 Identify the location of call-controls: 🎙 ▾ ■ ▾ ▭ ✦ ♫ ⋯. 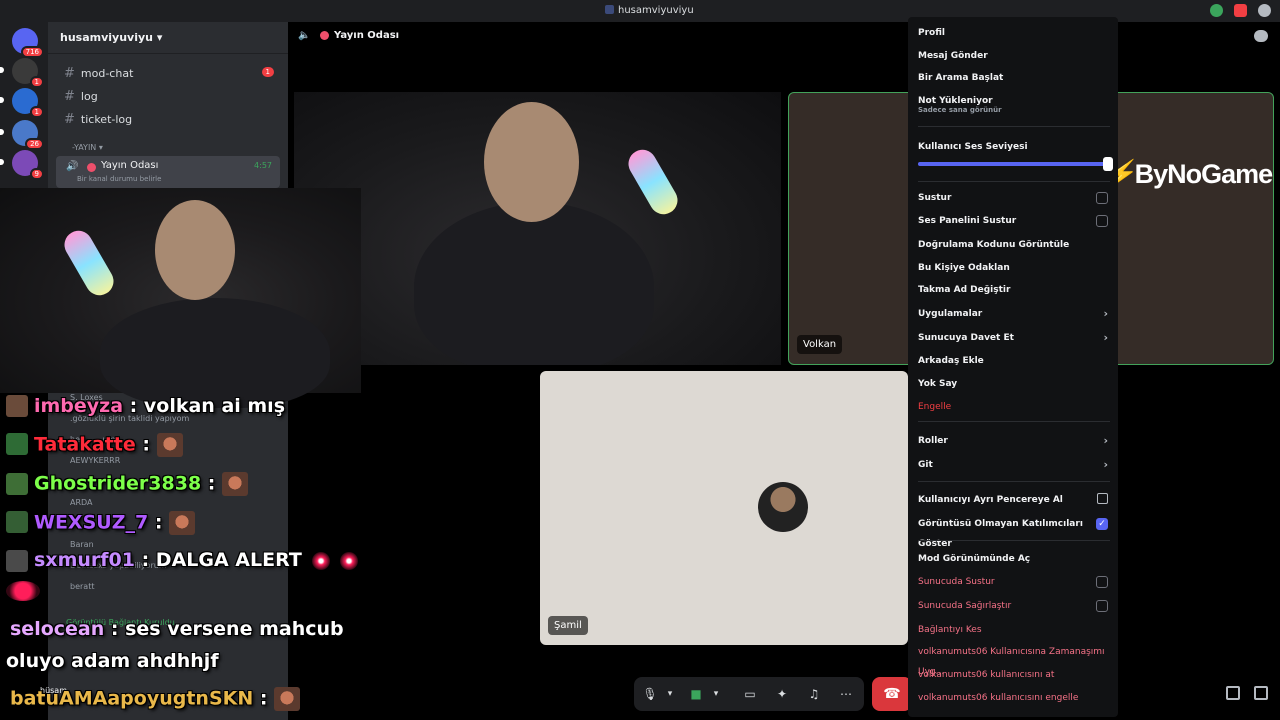
(749, 694).